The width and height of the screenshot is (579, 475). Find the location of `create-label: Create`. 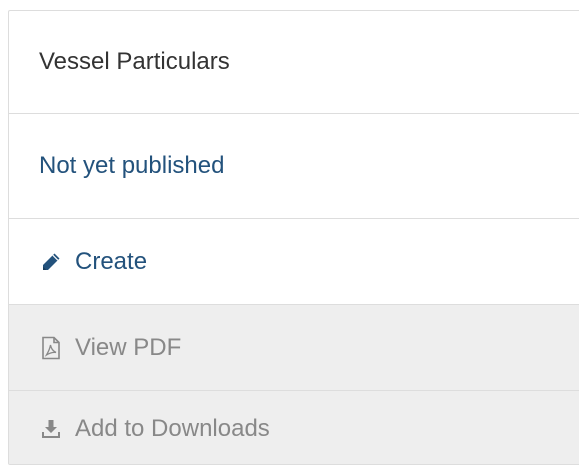

create-label: Create is located at coordinates (111, 261).